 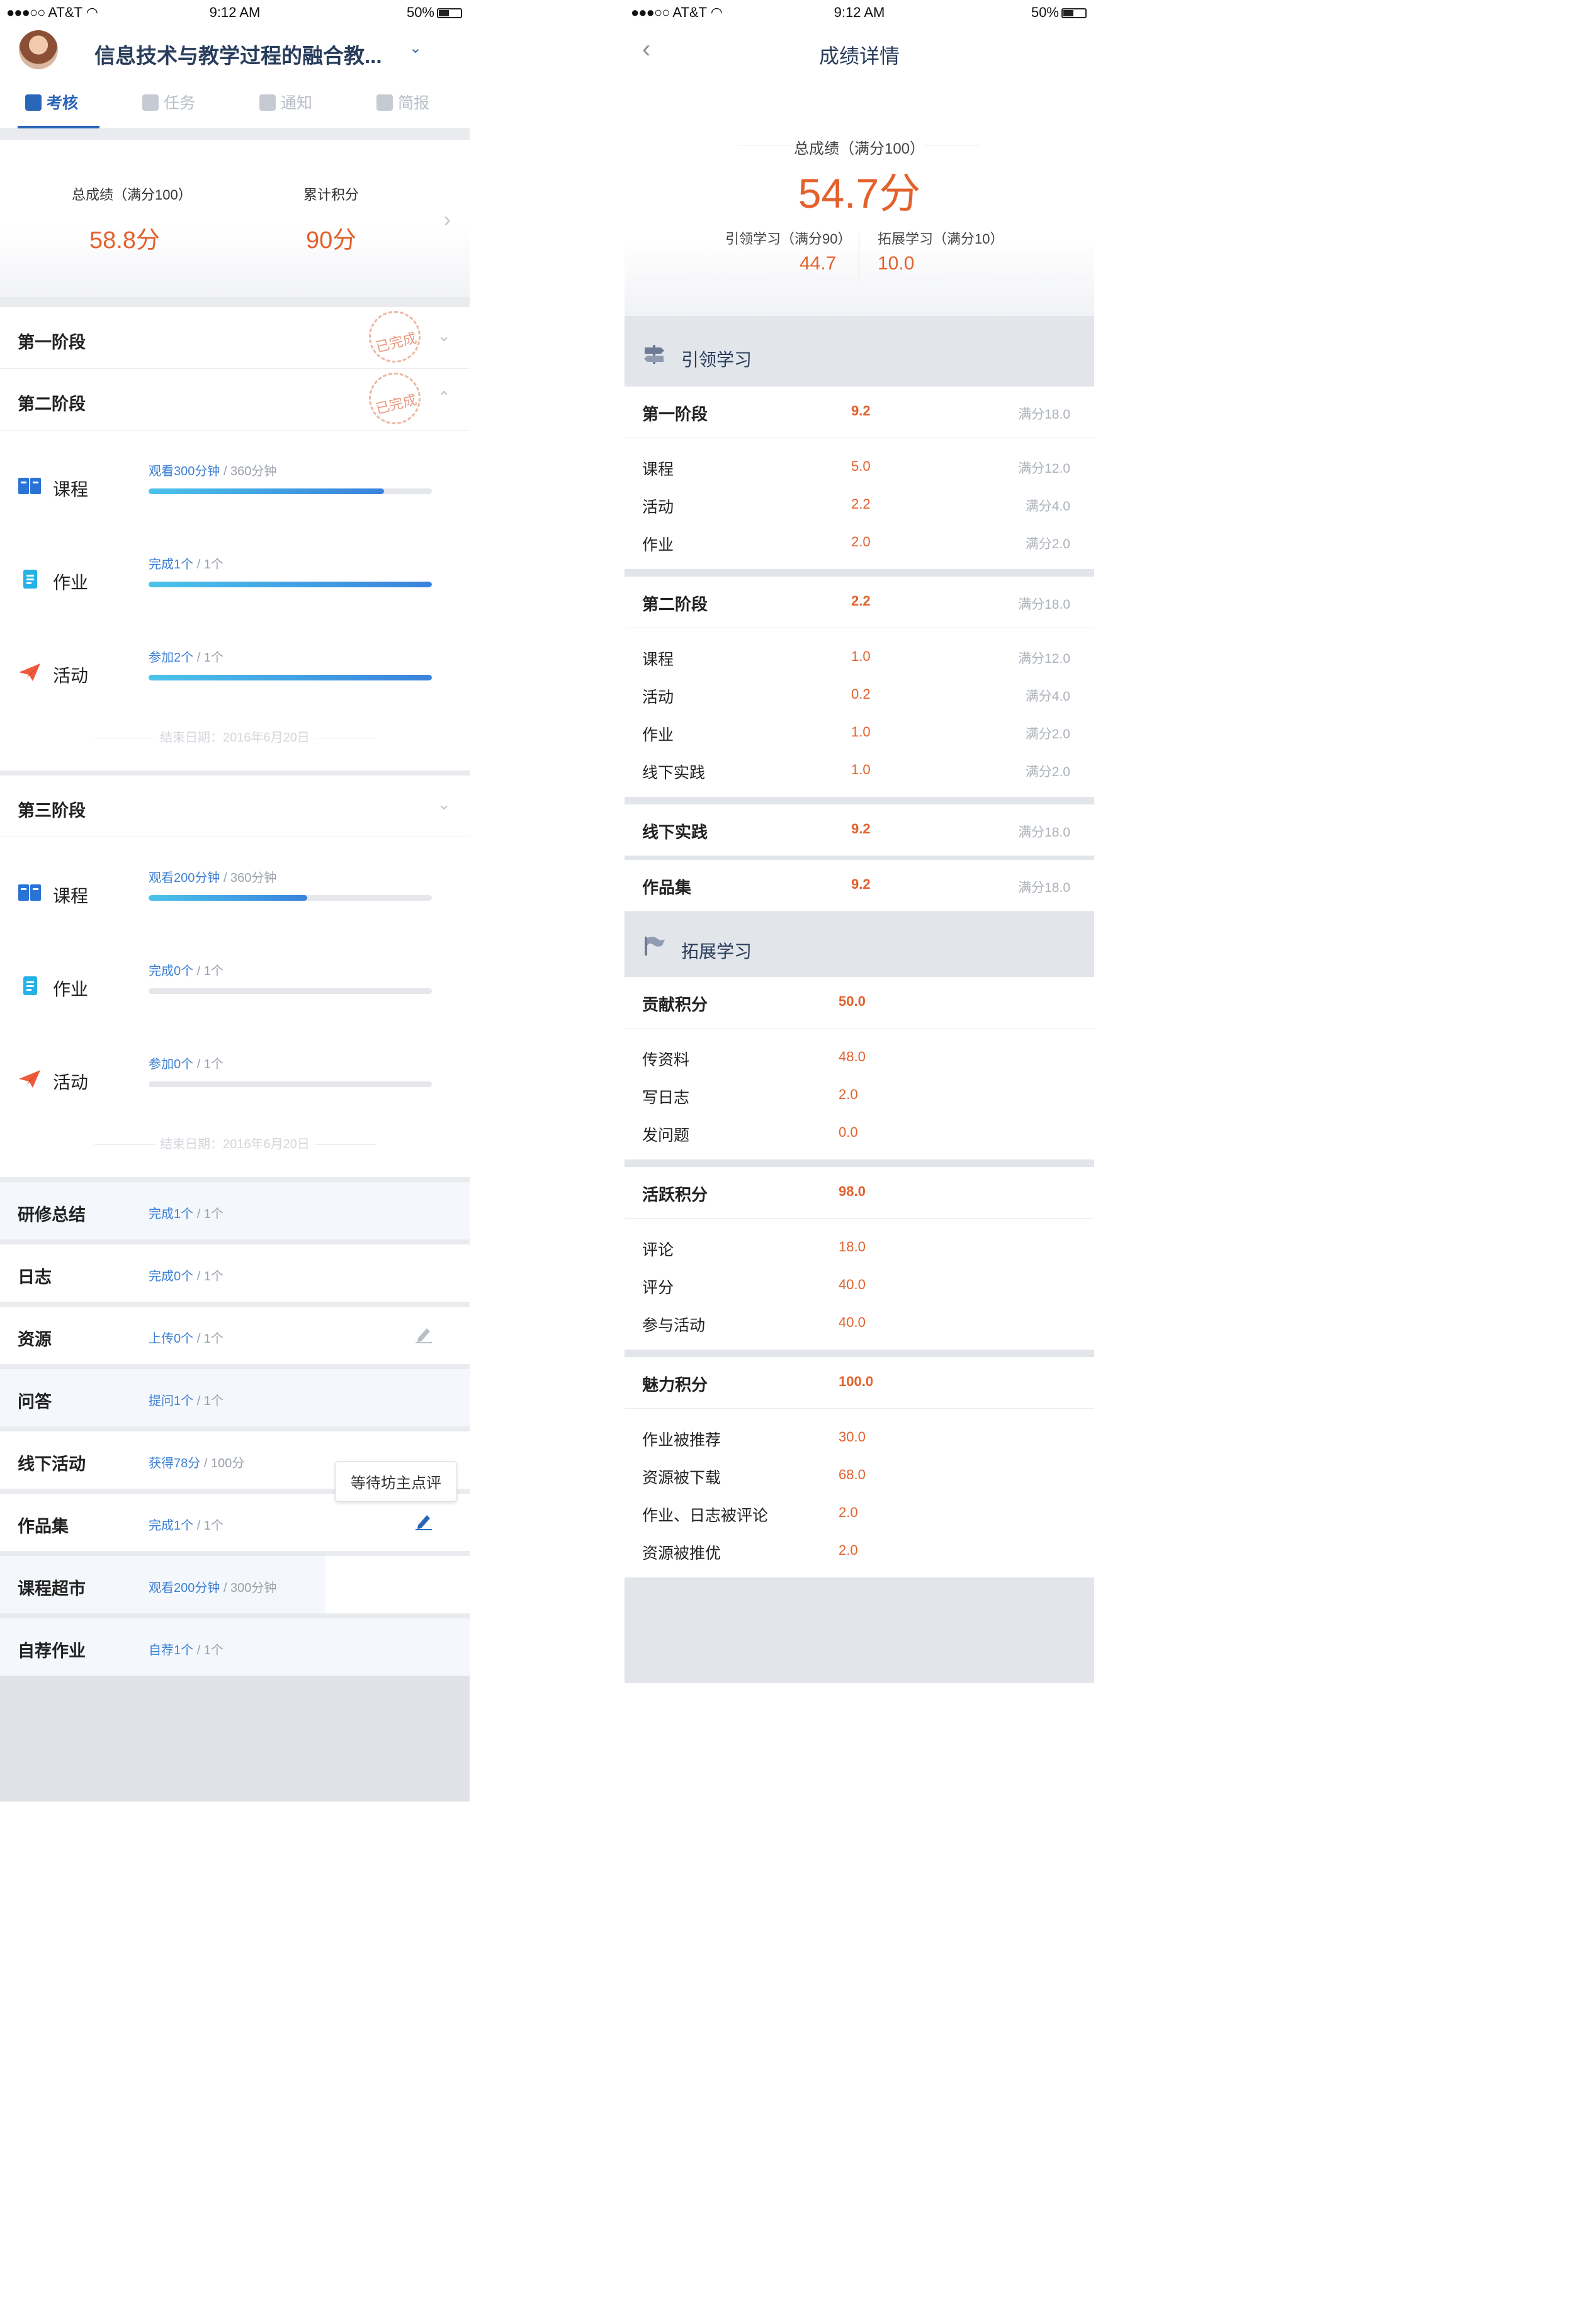 I want to click on chevron-up-icon: ⌃, so click(x=444, y=397).